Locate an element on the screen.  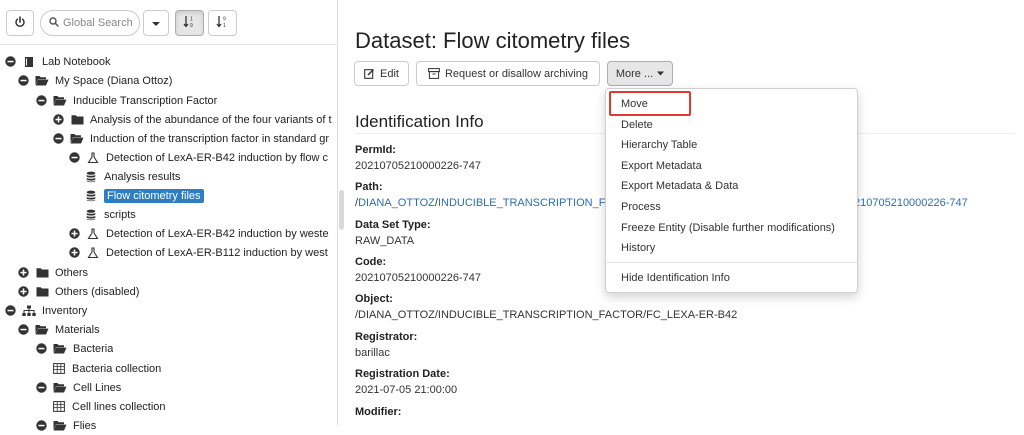
code-label: Code: is located at coordinates (371, 262).